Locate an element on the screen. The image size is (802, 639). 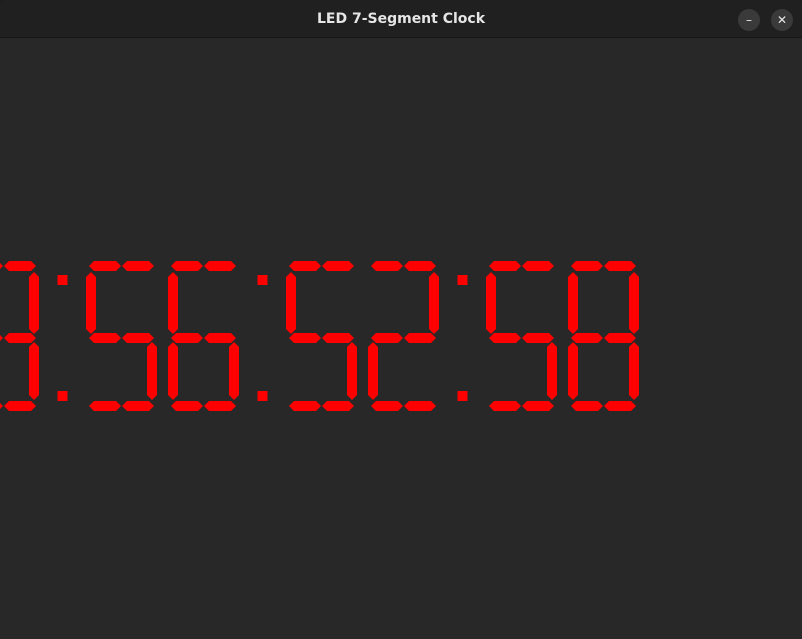
digit-4-segment-a-left is located at coordinates (387, 266).